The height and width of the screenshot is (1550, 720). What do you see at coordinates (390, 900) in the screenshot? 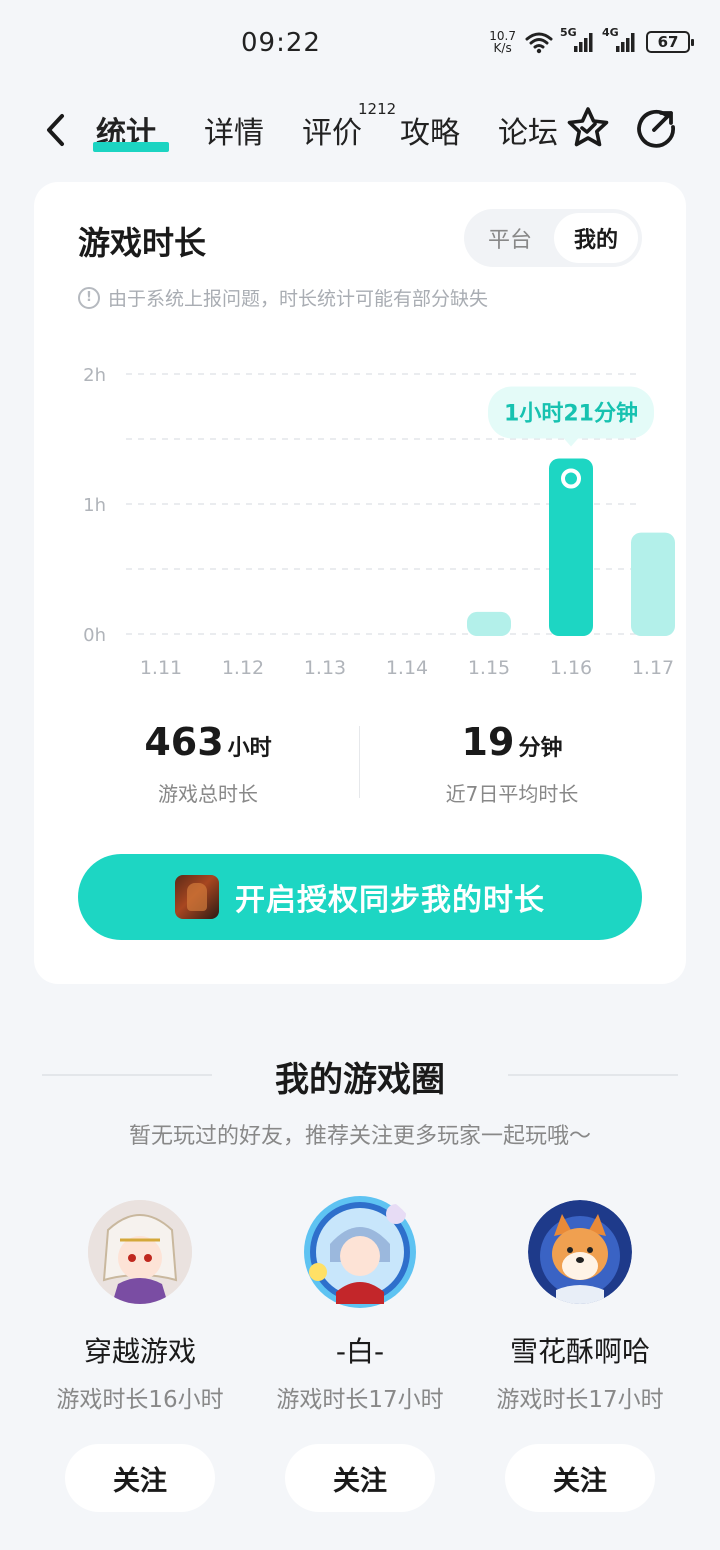
I see `sync-button-label: 开启授权同步我的时长` at bounding box center [390, 900].